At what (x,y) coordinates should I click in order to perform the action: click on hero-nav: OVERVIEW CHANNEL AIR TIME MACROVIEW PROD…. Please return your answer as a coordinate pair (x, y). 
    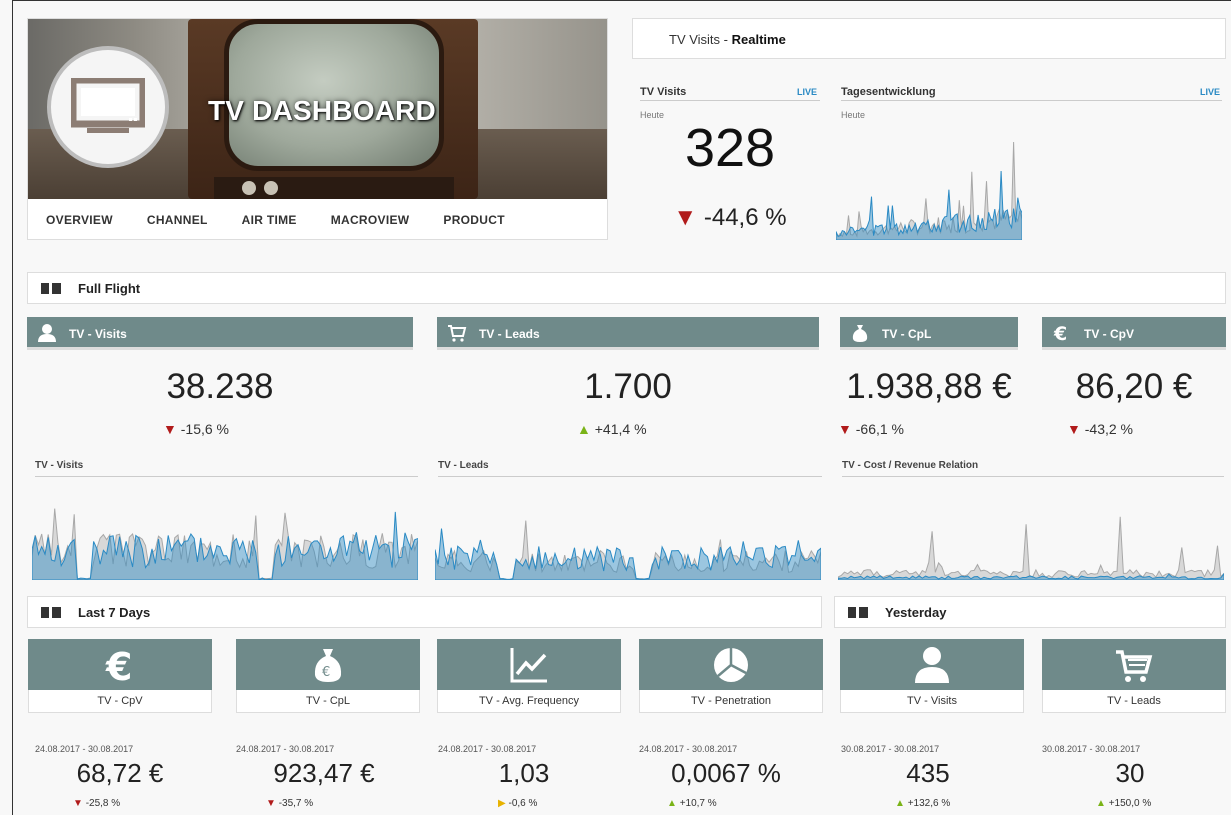
    Looking at the image, I should click on (317, 219).